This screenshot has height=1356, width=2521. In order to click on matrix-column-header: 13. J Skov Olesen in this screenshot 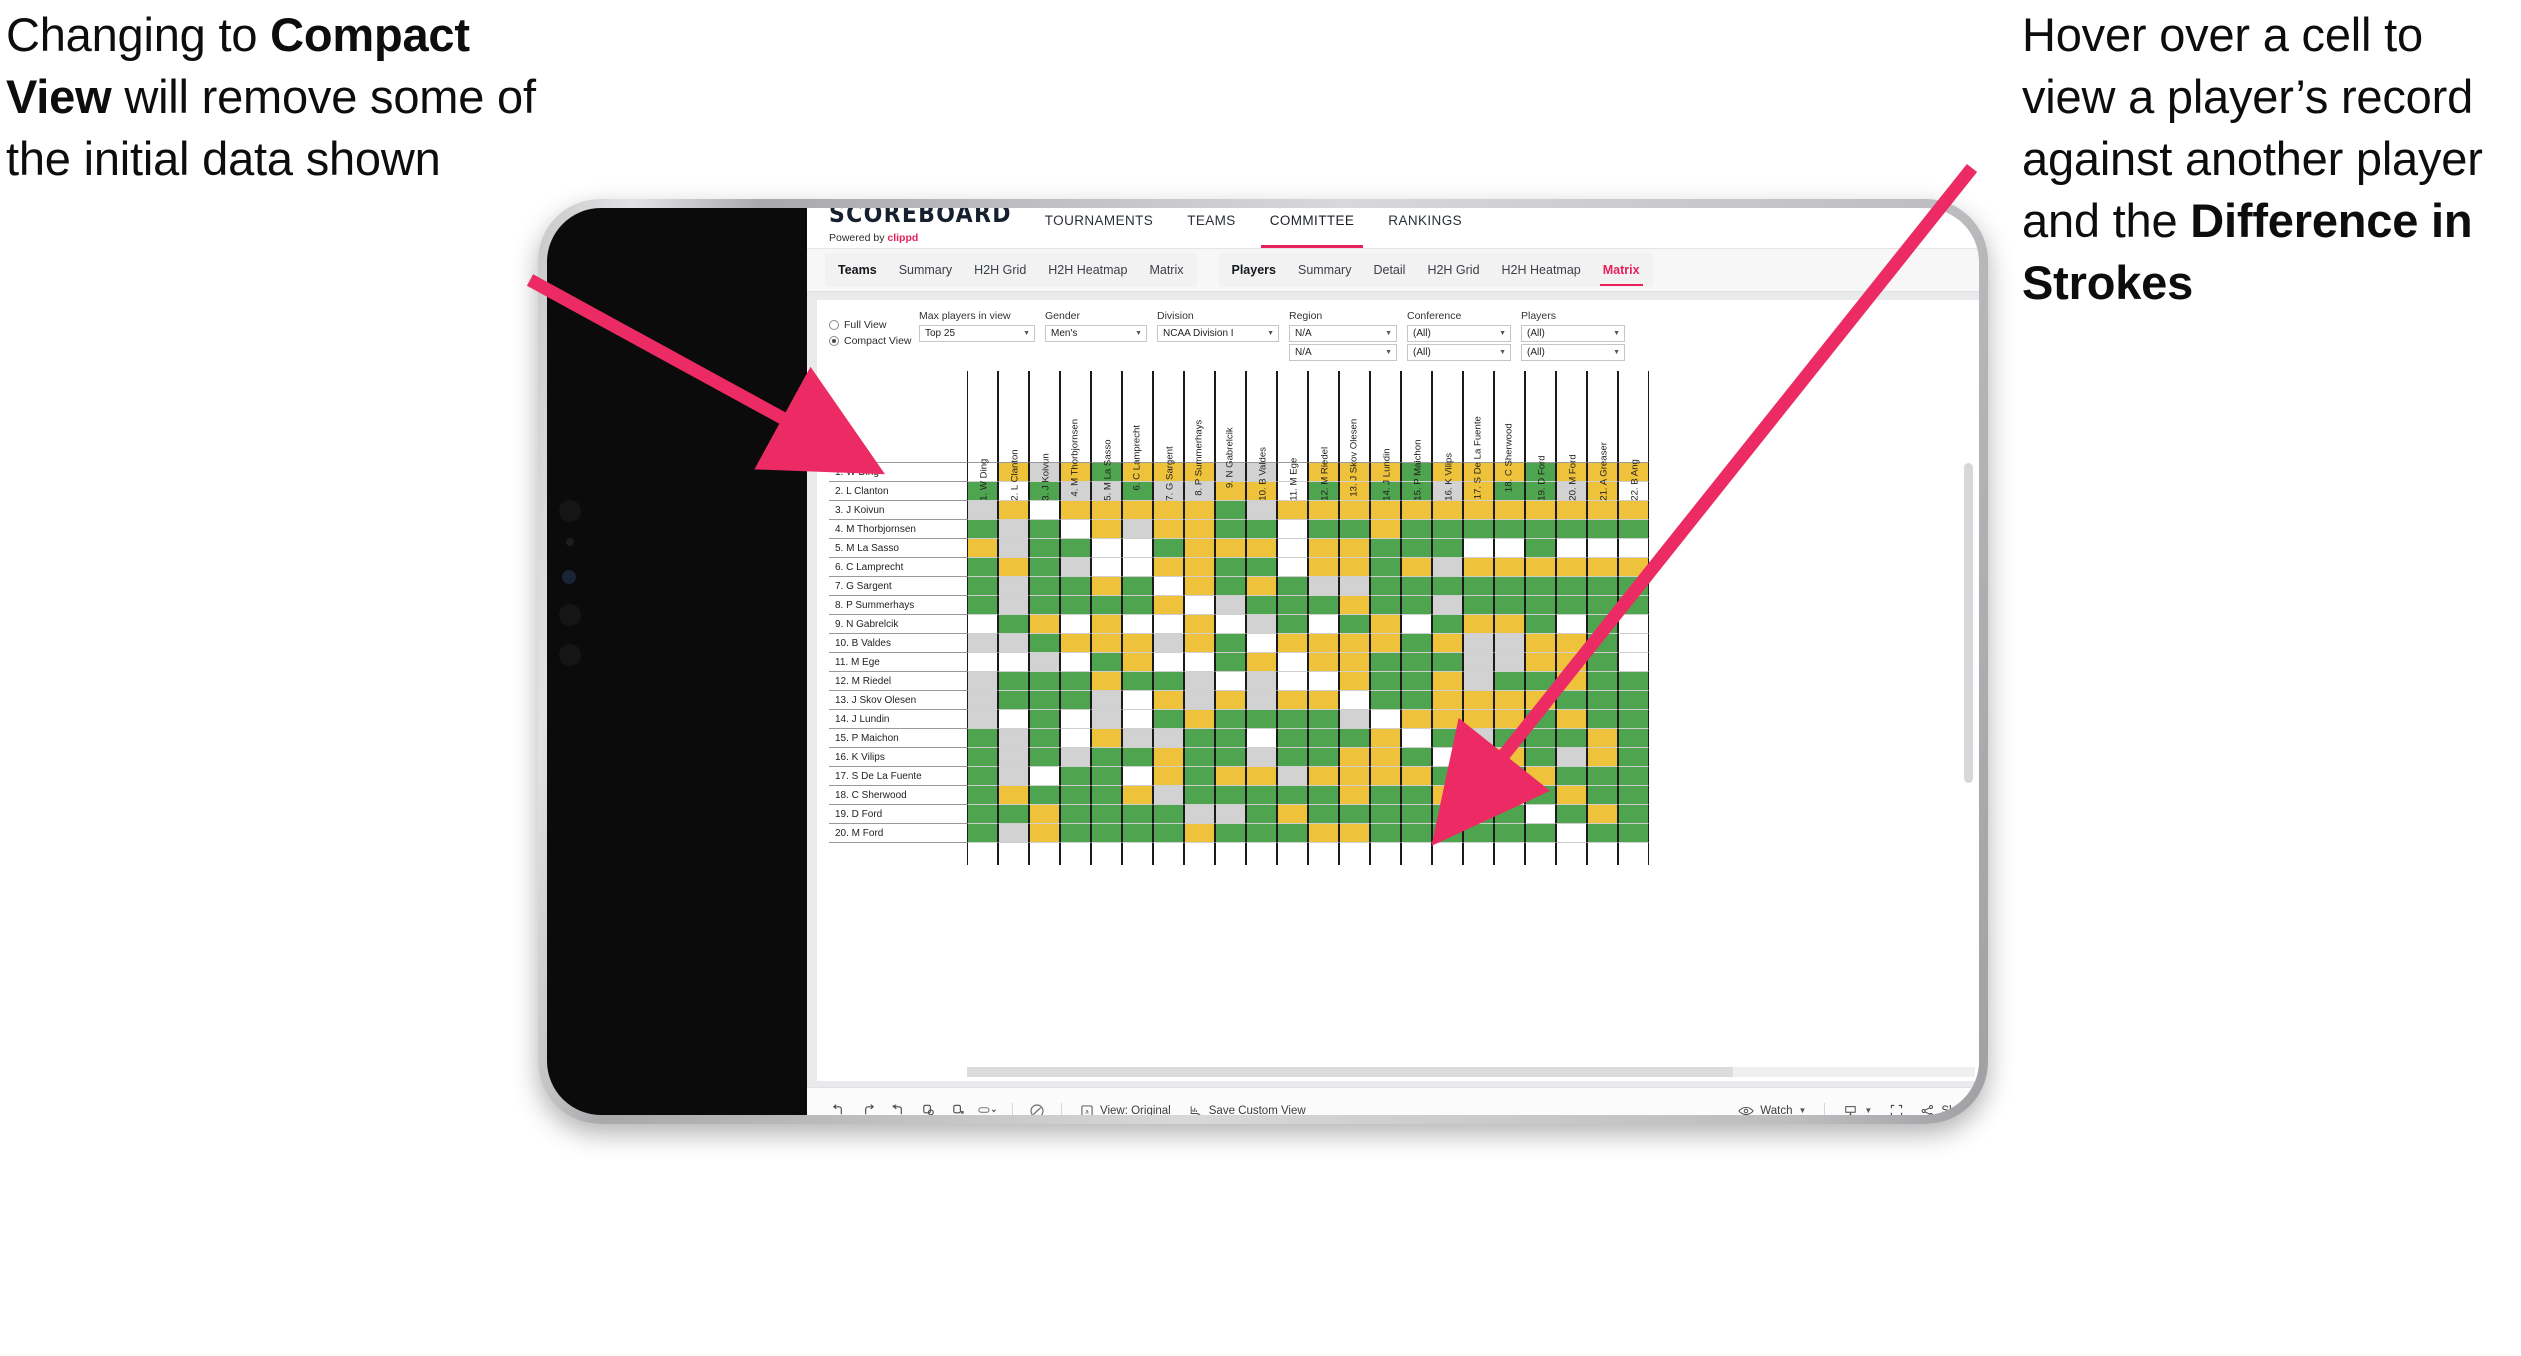, I will do `click(1354, 434)`.